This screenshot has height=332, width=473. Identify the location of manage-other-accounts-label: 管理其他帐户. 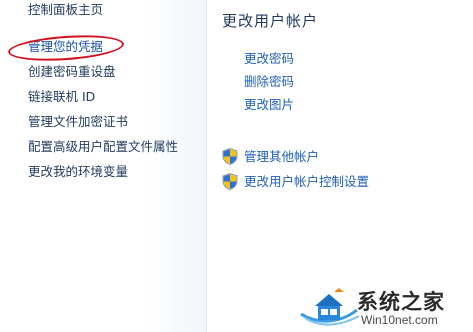
(282, 156).